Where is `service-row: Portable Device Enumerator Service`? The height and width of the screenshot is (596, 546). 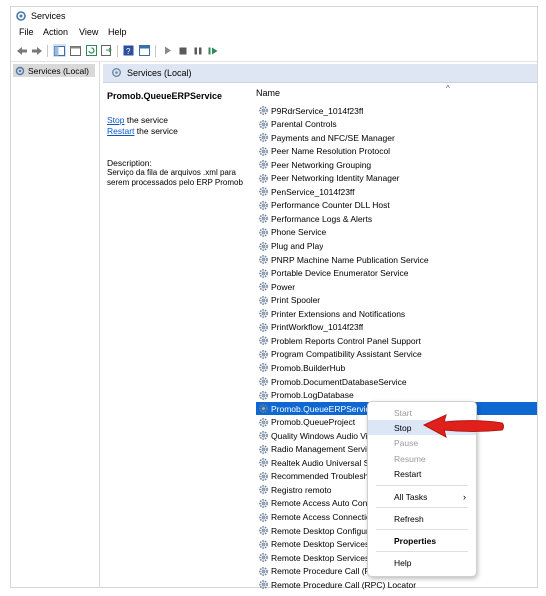 service-row: Portable Device Enumerator Service is located at coordinates (396, 273).